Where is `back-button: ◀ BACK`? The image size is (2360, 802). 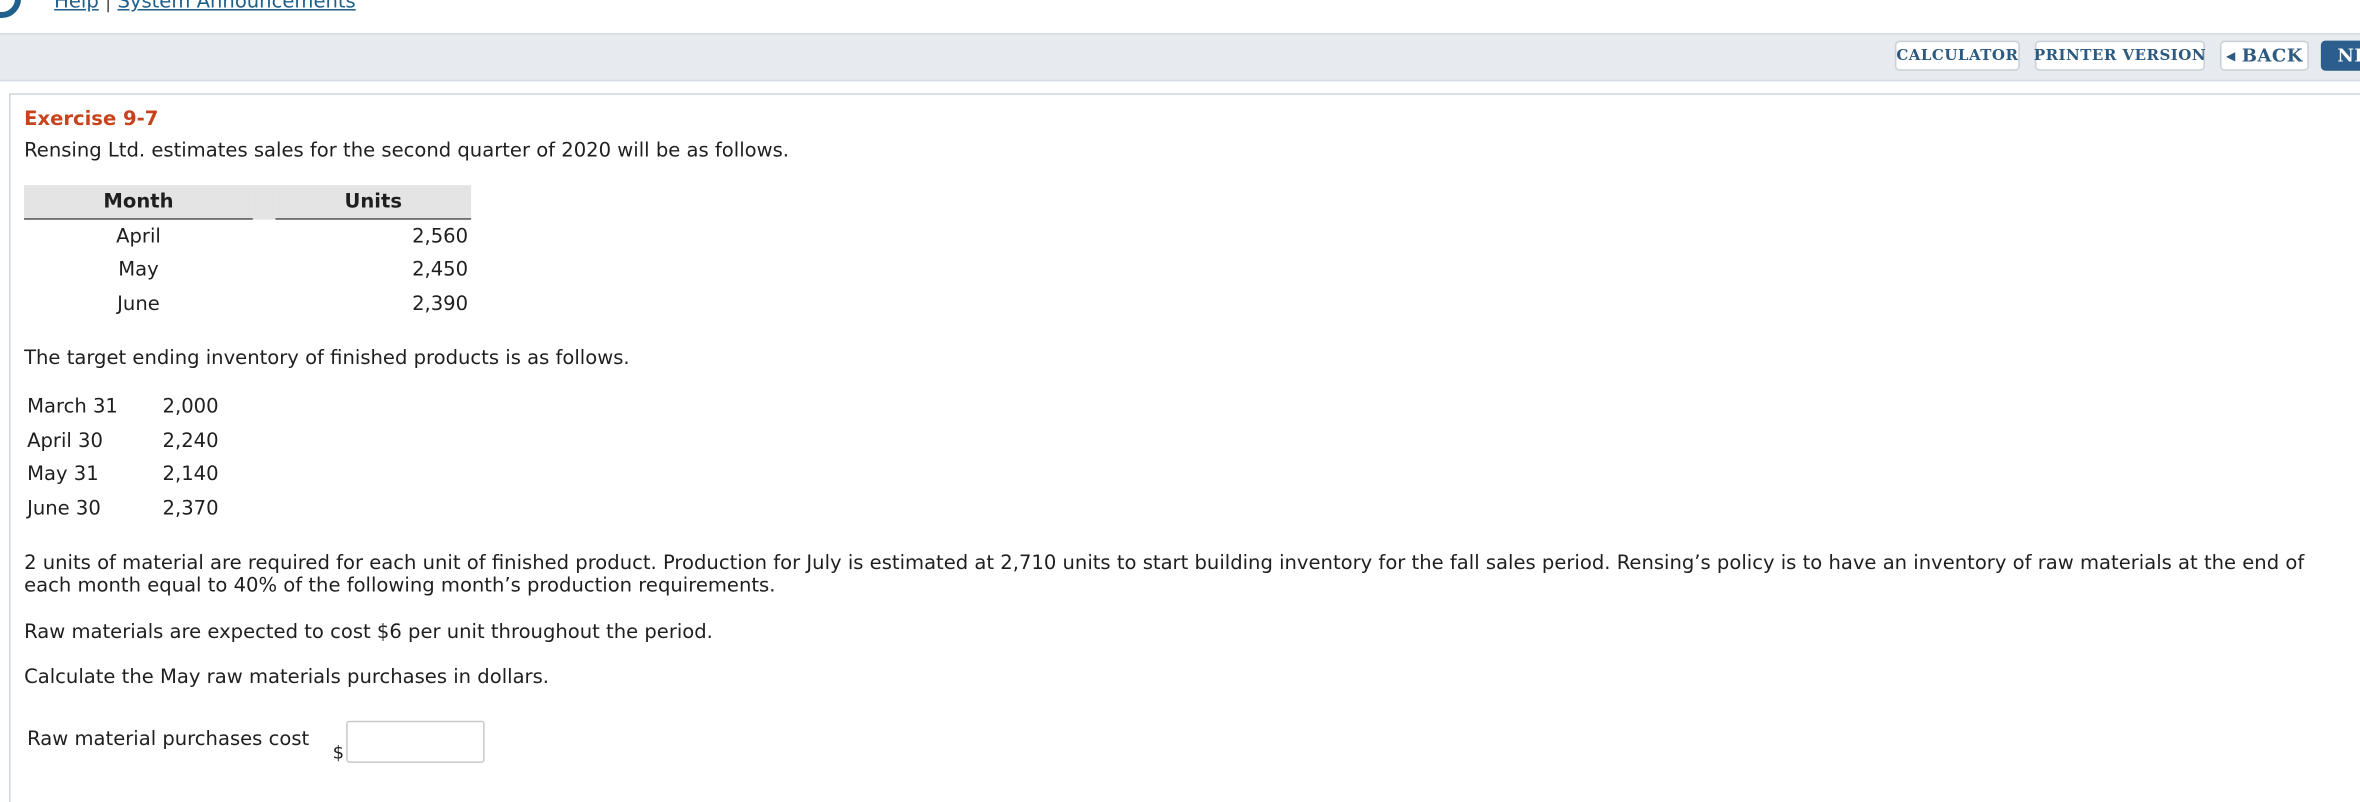 back-button: ◀ BACK is located at coordinates (2264, 55).